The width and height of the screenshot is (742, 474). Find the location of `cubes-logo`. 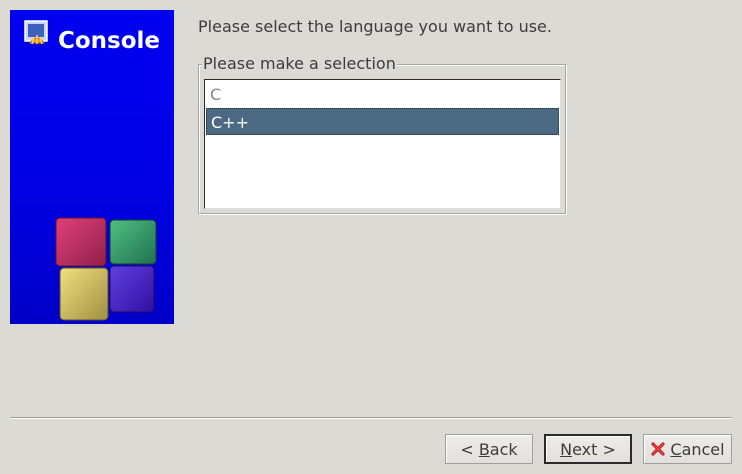

cubes-logo is located at coordinates (106, 269).